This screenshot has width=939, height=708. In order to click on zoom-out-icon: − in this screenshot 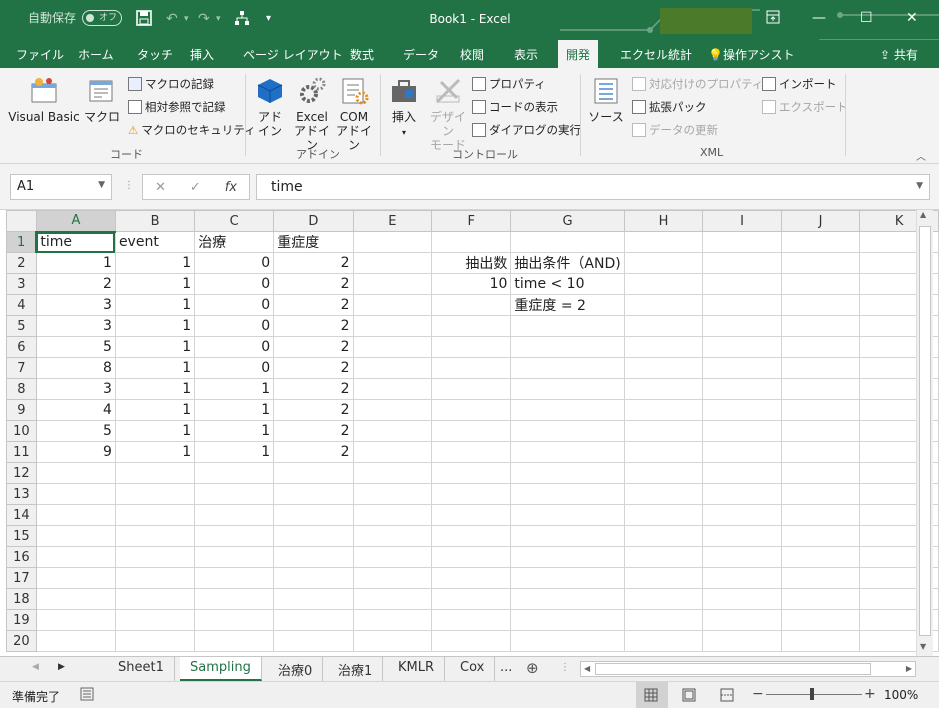, I will do `click(758, 694)`.